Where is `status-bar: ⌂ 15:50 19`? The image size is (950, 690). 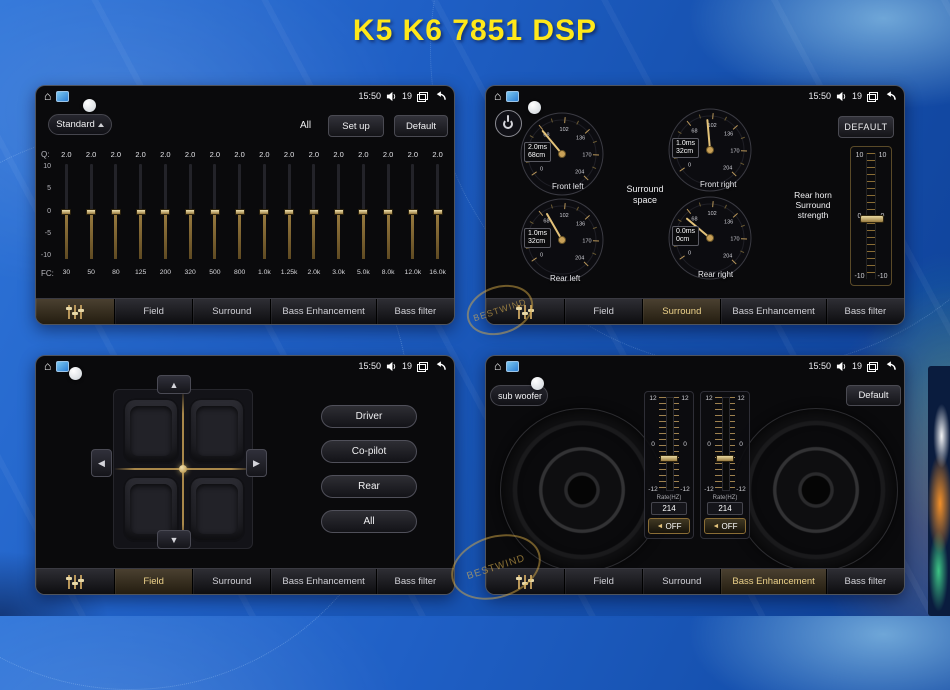
status-bar: ⌂ 15:50 19 is located at coordinates (695, 366).